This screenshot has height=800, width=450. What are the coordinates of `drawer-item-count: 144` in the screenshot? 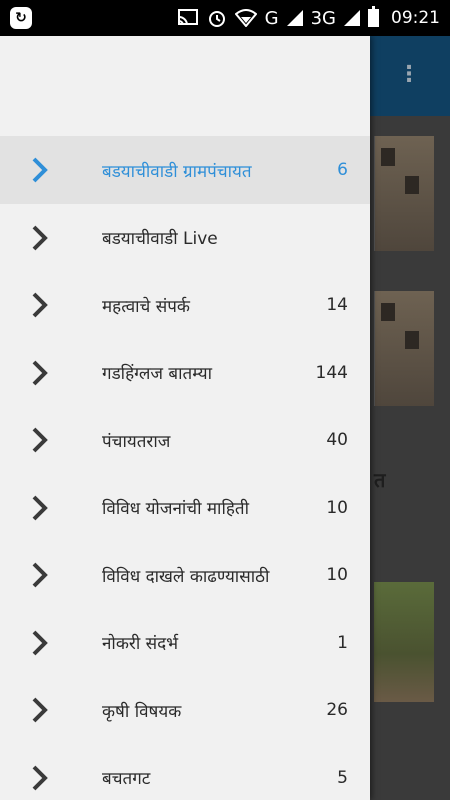 It's located at (331, 372).